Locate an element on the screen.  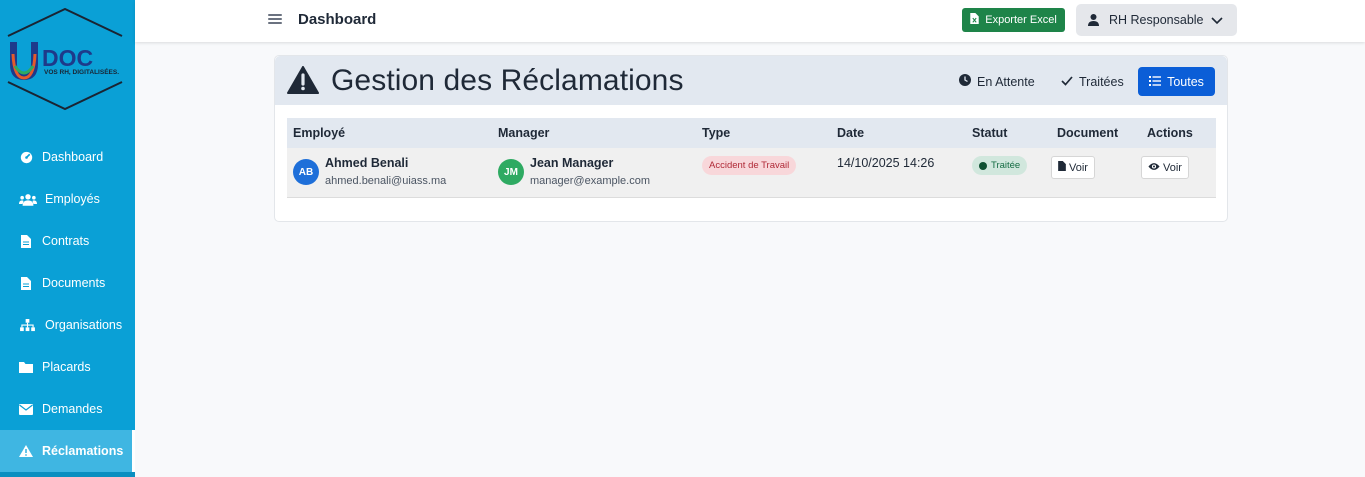
filter-all-label: Toutes is located at coordinates (1185, 81).